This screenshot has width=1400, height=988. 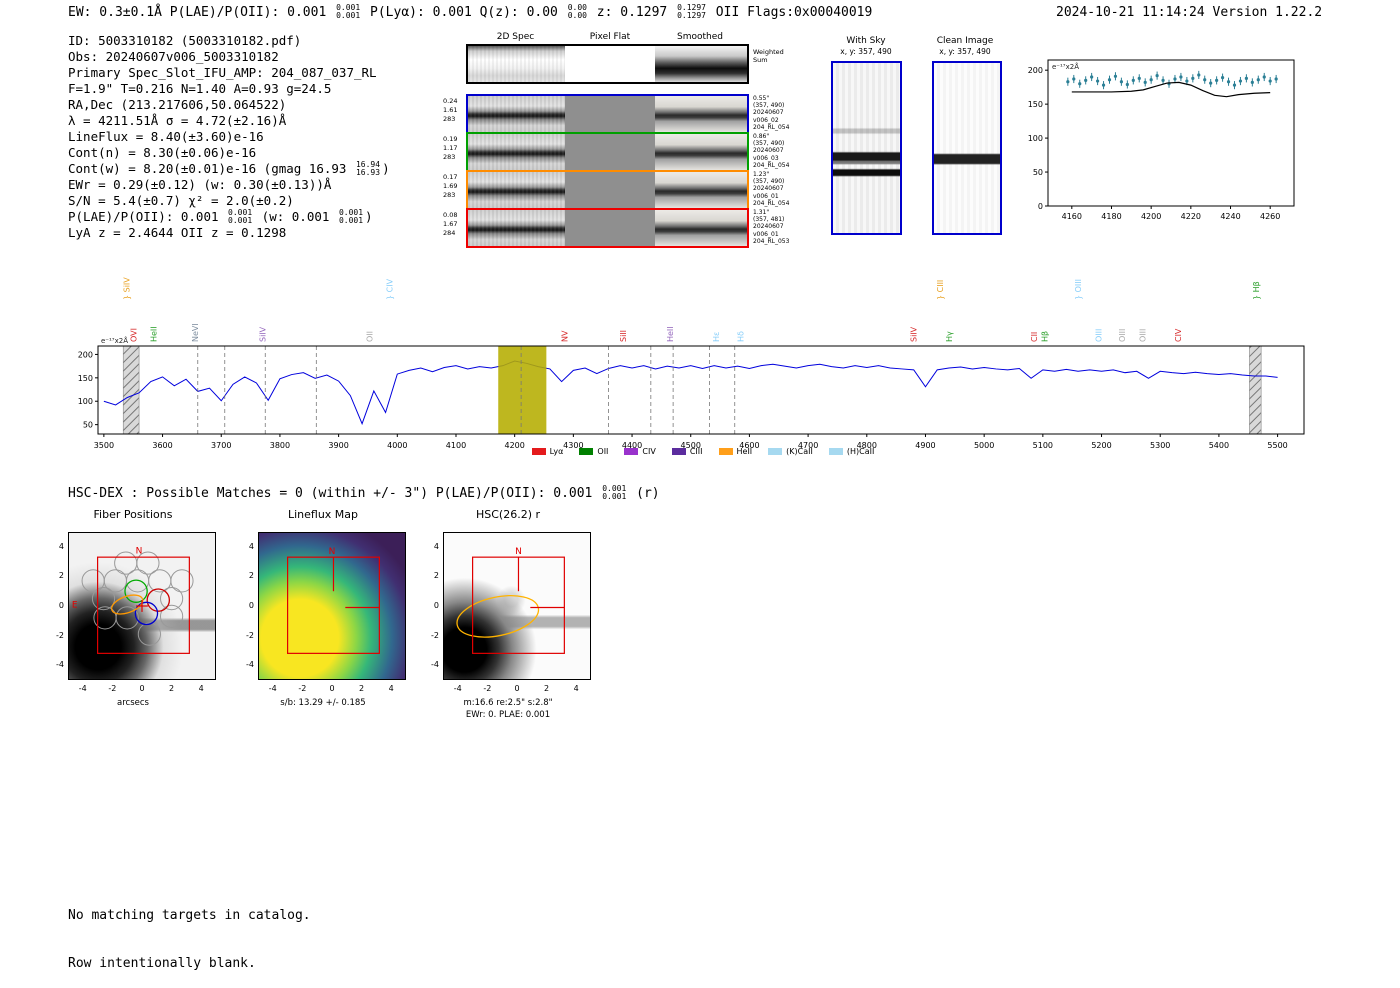 I want to click on legend-item: (K)CaII, so click(x=790, y=451).